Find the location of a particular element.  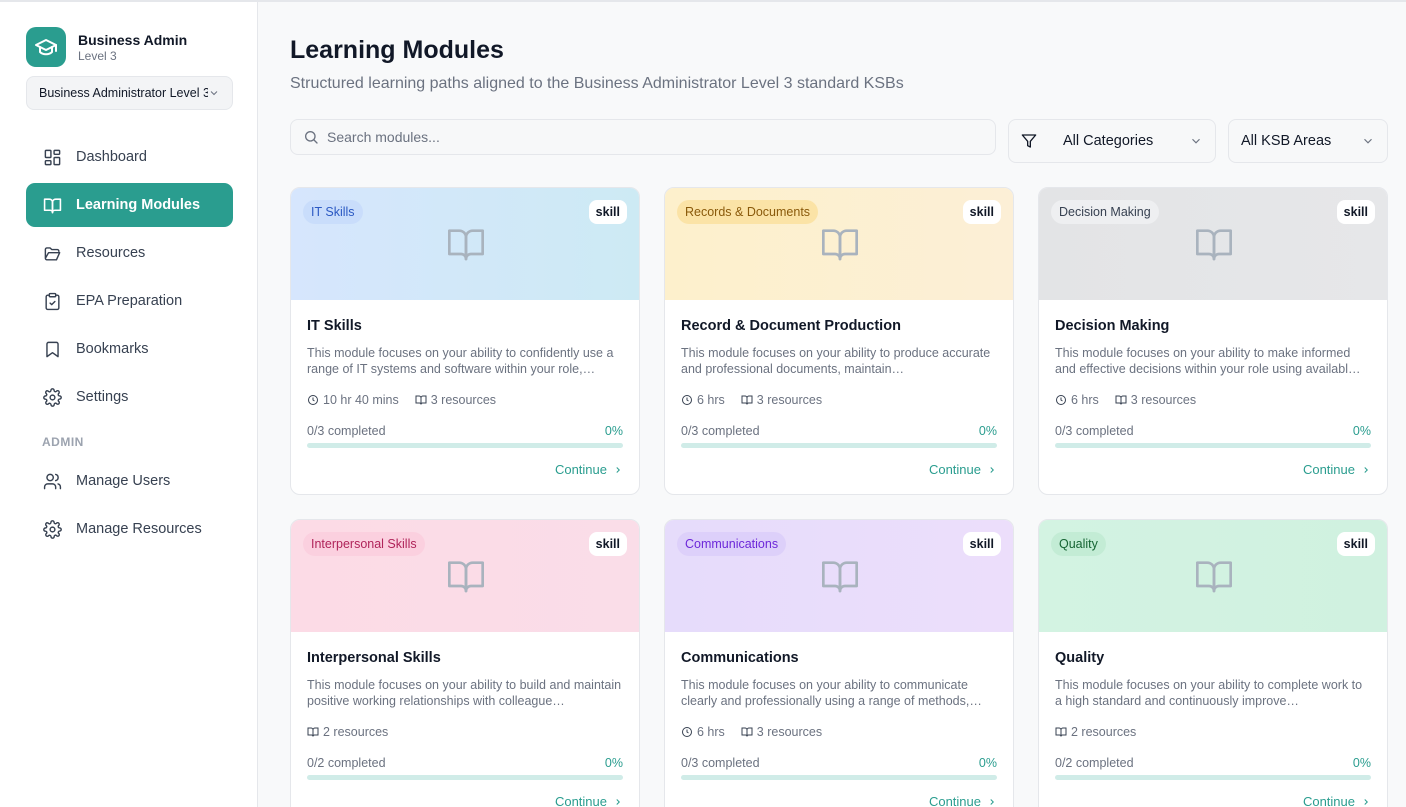

sidebar-item-manage-users: Manage Users is located at coordinates (129, 481).